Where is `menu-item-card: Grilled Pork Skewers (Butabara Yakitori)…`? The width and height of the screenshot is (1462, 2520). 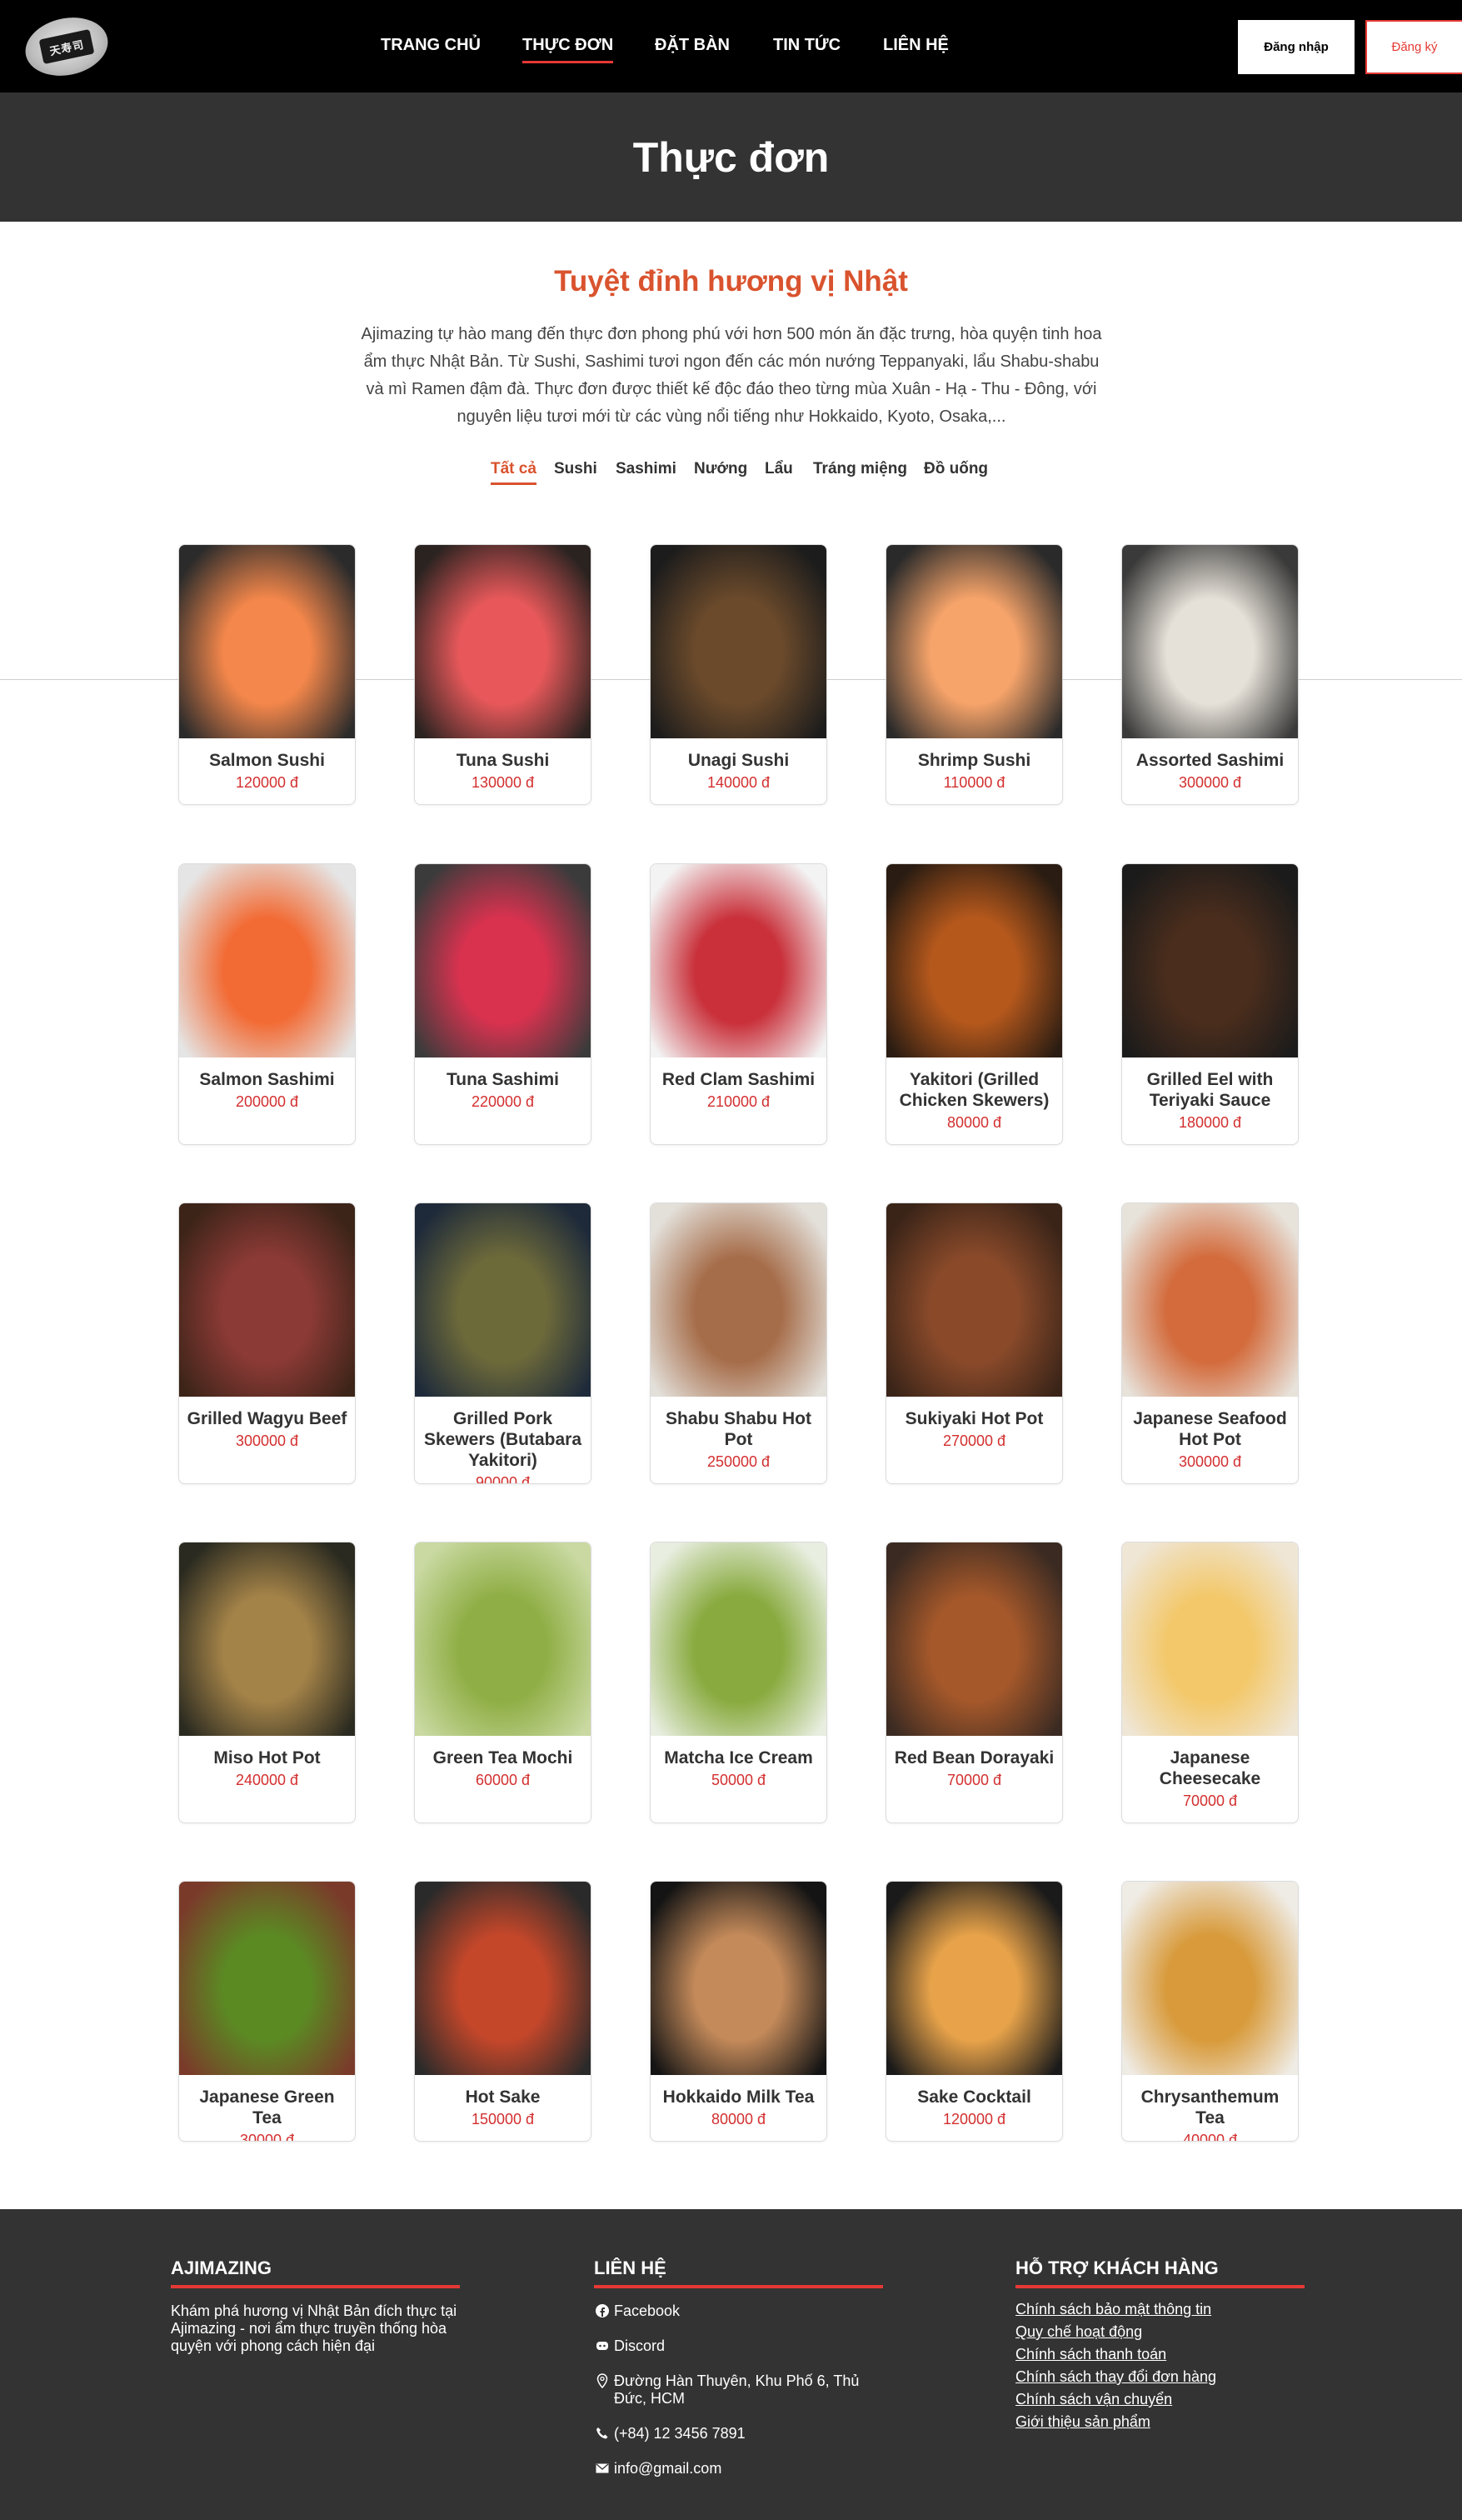
menu-item-card: Grilled Pork Skewers (Butabara Yakitori)… is located at coordinates (502, 1343).